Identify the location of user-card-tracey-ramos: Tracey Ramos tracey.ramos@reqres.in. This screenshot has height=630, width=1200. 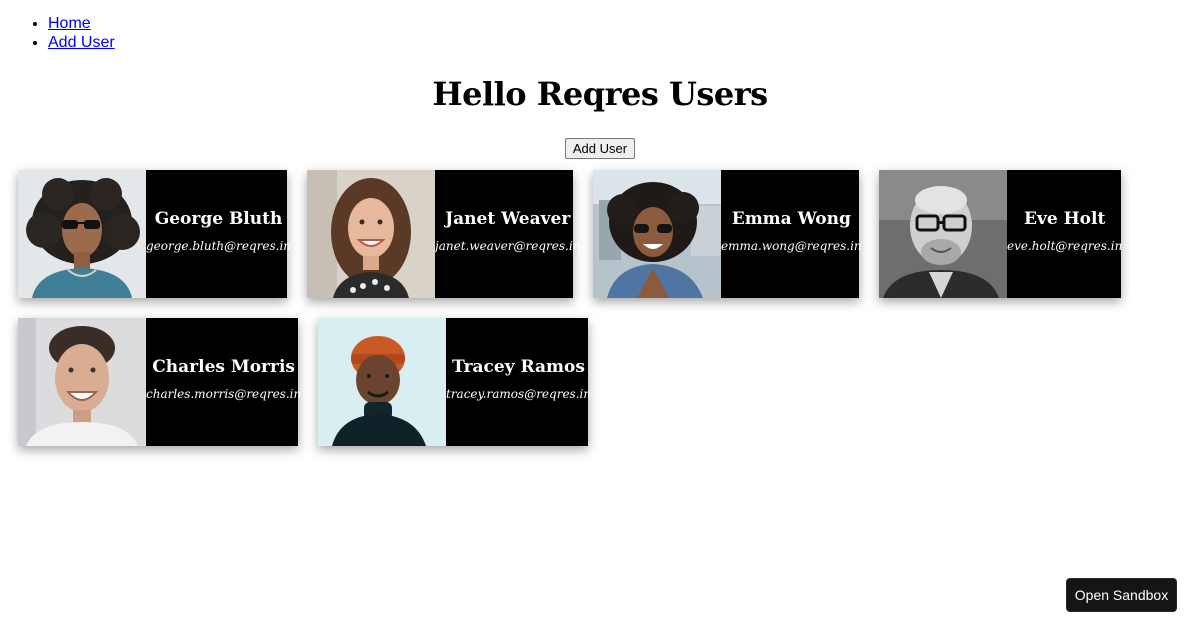
(454, 382).